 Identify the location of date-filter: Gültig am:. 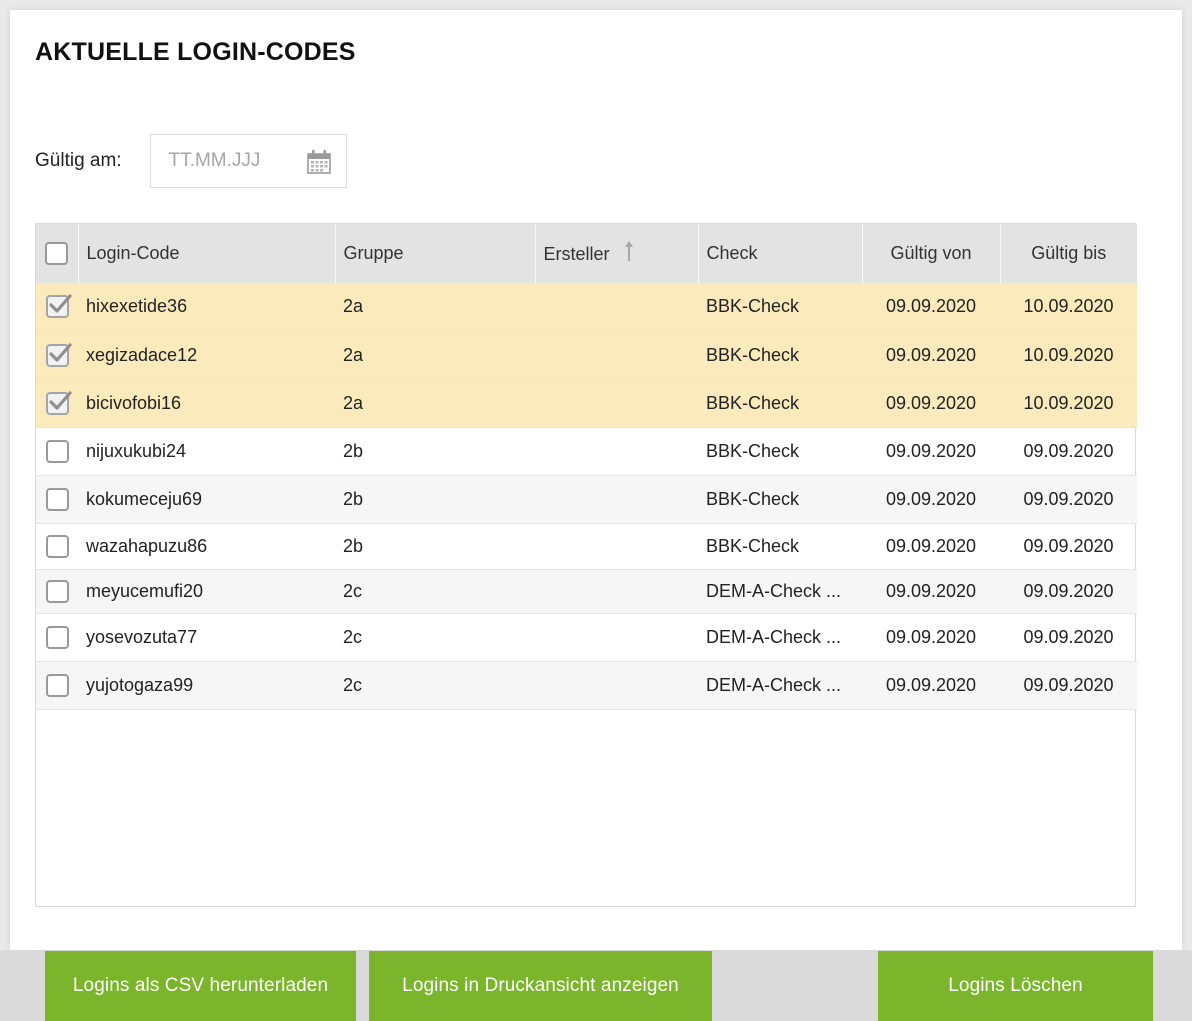
(191, 161).